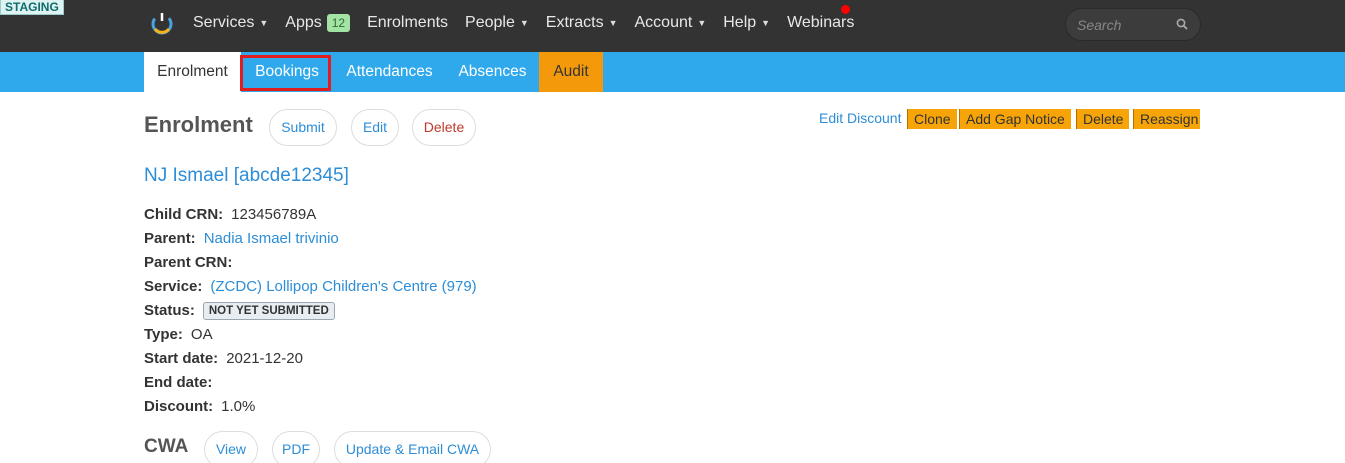  What do you see at coordinates (375, 127) in the screenshot?
I see `edit-button: Edit` at bounding box center [375, 127].